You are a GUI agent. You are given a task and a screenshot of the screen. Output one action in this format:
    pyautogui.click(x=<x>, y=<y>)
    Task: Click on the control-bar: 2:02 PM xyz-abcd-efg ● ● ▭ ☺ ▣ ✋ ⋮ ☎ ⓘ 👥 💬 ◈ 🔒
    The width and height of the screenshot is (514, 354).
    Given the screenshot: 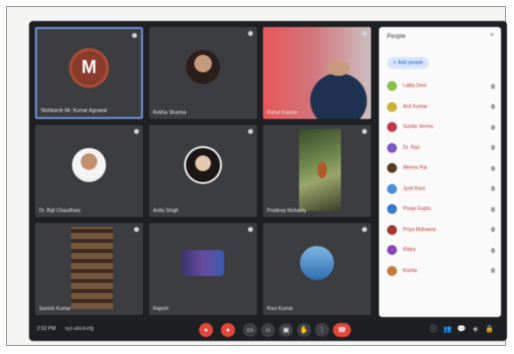 What is the action you would take?
    pyautogui.click(x=268, y=330)
    